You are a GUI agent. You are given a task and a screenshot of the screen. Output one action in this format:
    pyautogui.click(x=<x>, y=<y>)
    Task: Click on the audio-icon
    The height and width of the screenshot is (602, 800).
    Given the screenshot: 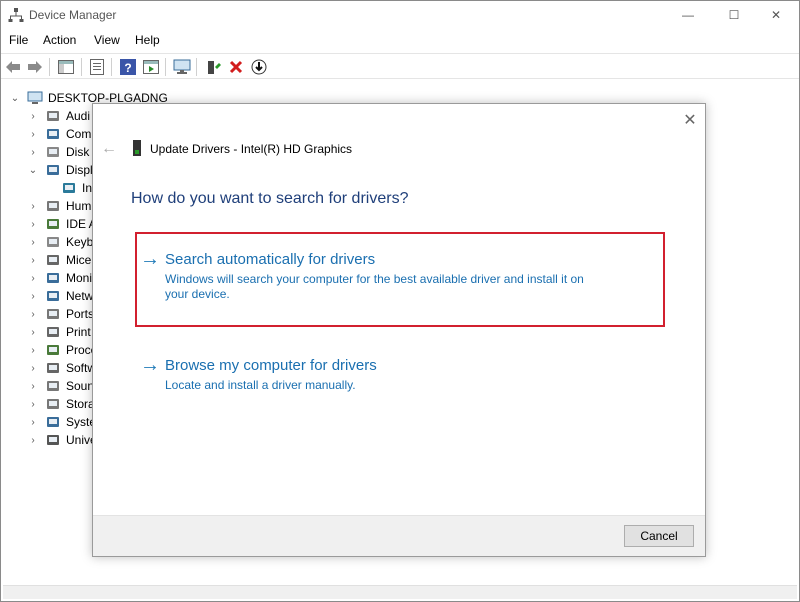 What is the action you would take?
    pyautogui.click(x=53, y=116)
    